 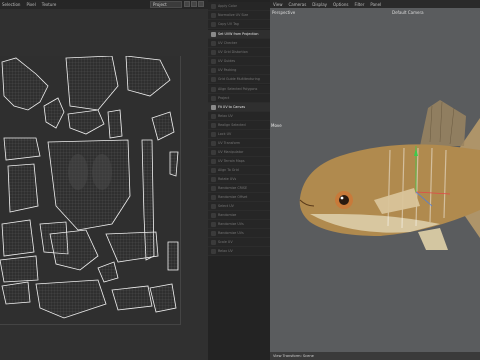 I want to click on command-item: Copy UV Tag, so click(x=239, y=24).